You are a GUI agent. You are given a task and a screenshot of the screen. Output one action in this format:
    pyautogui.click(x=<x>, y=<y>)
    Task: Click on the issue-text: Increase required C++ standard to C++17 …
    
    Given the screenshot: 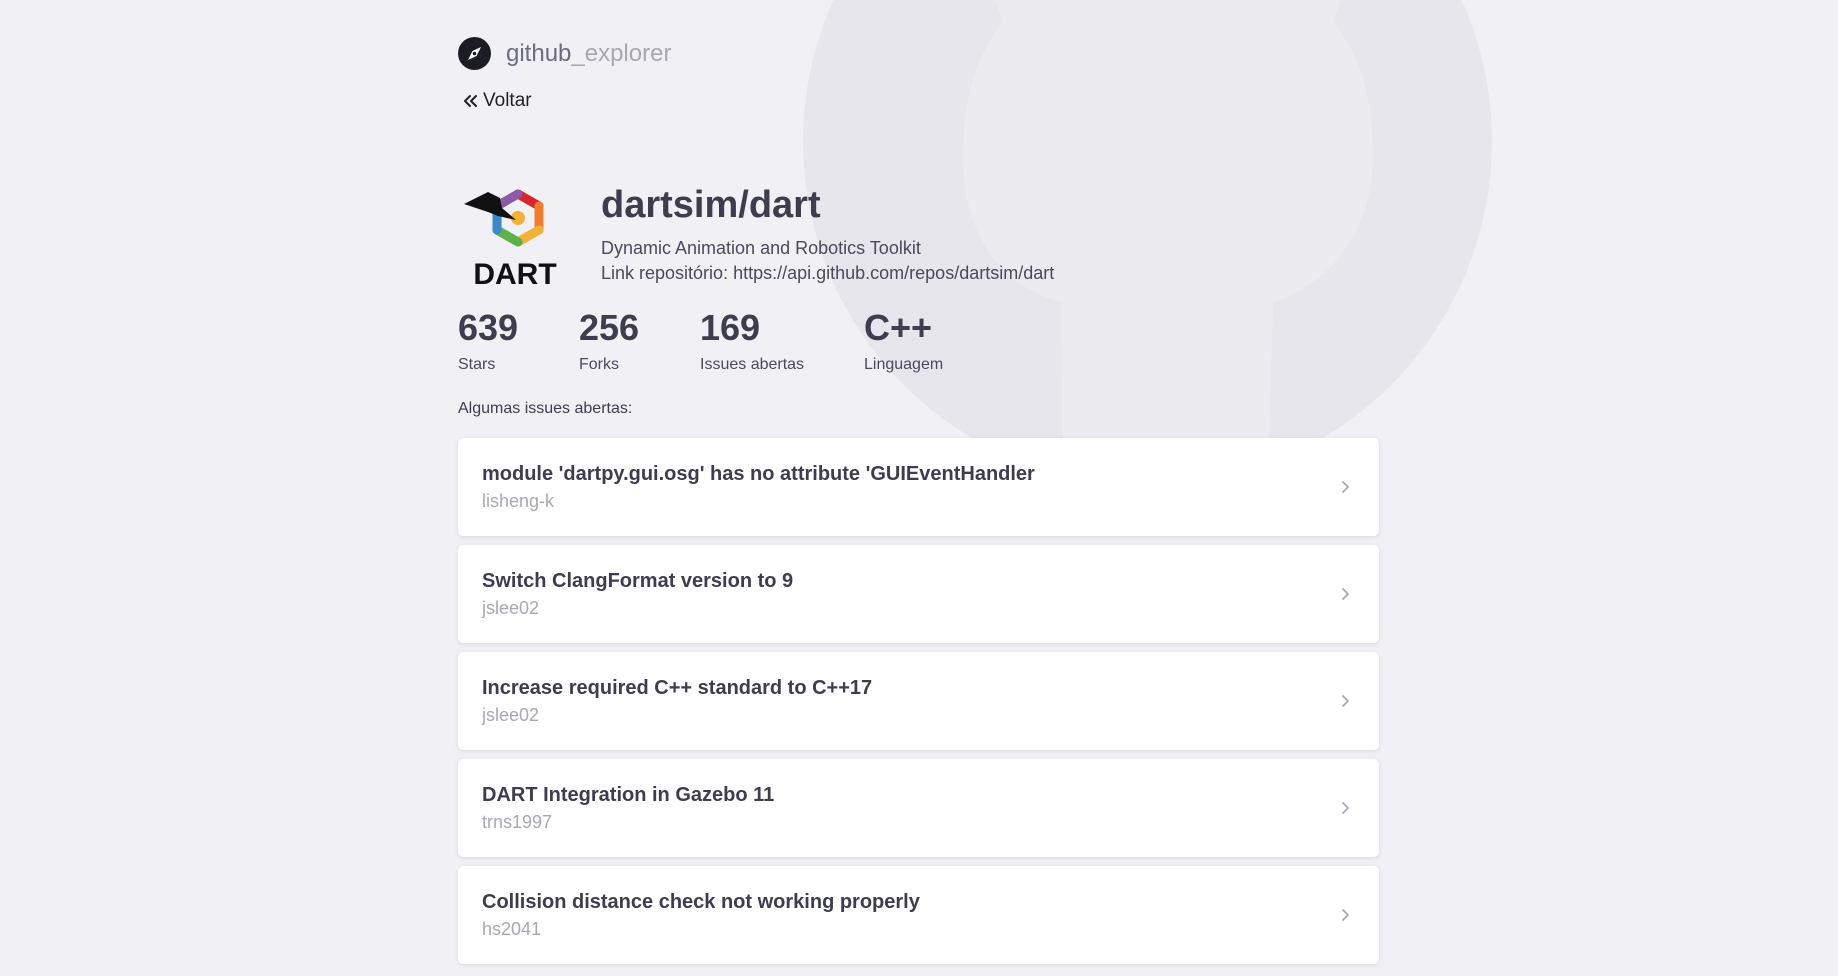 What is the action you would take?
    pyautogui.click(x=908, y=701)
    